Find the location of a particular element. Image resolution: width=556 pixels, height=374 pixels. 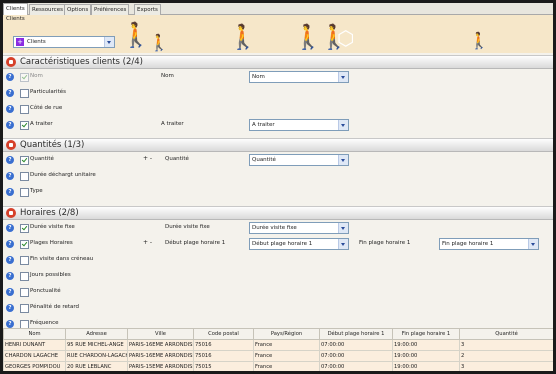

table-cell: 2 is located at coordinates (506, 356).